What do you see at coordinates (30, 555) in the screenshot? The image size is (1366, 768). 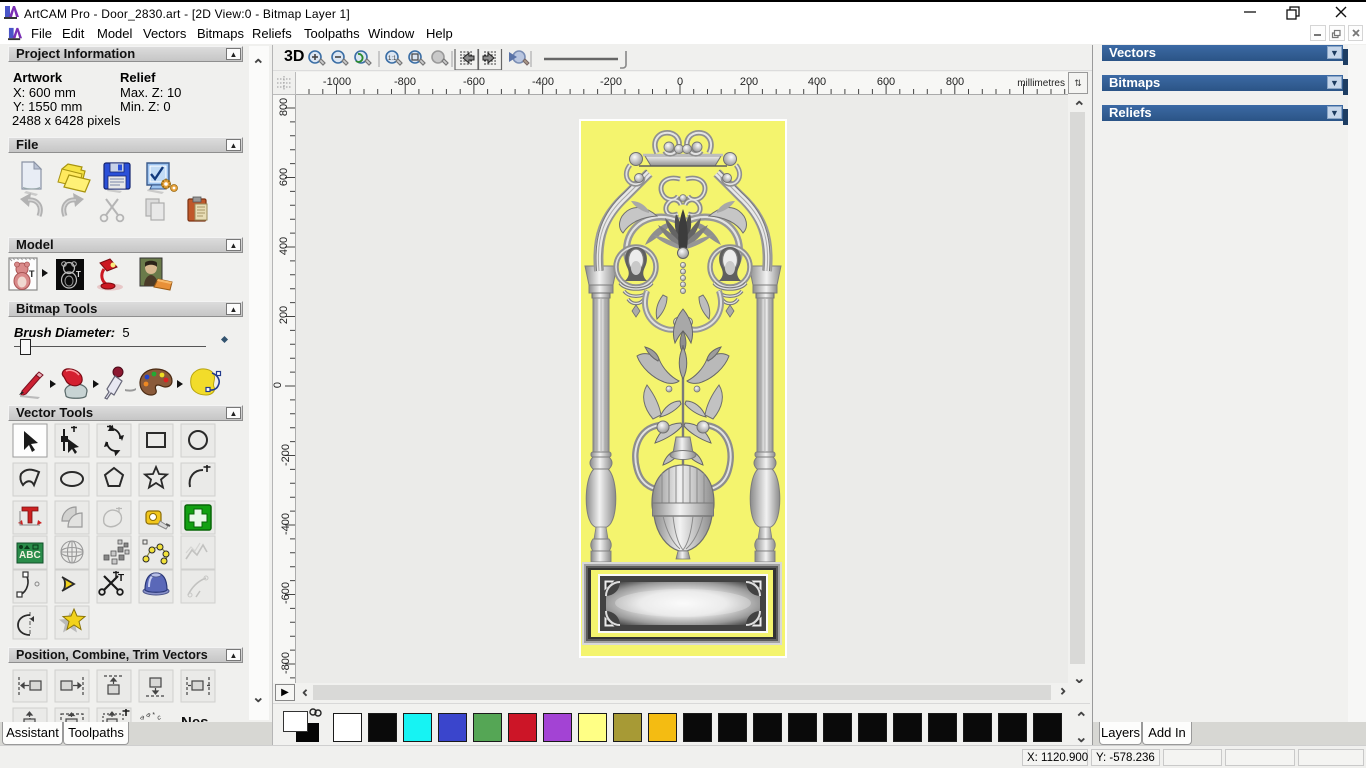 I see `svg-text: ABC` at bounding box center [30, 555].